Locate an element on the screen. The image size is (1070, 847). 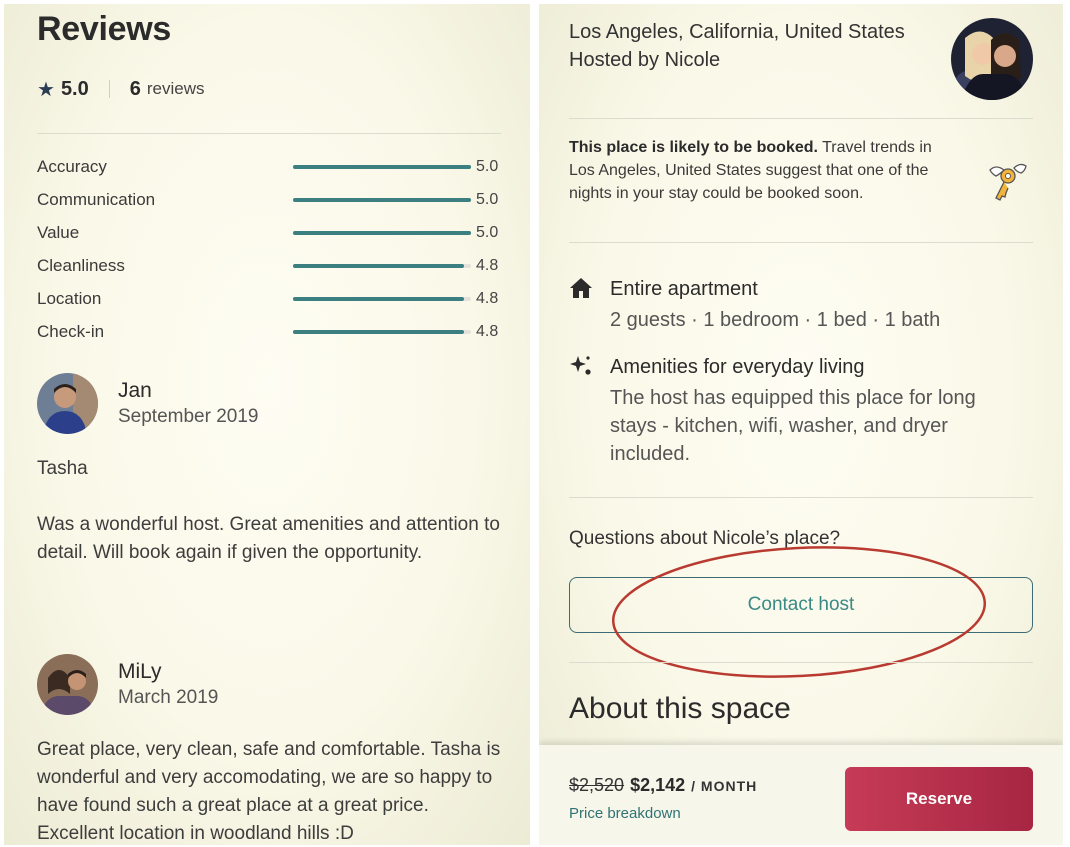
about-section-title: About this space is located at coordinates (680, 708).